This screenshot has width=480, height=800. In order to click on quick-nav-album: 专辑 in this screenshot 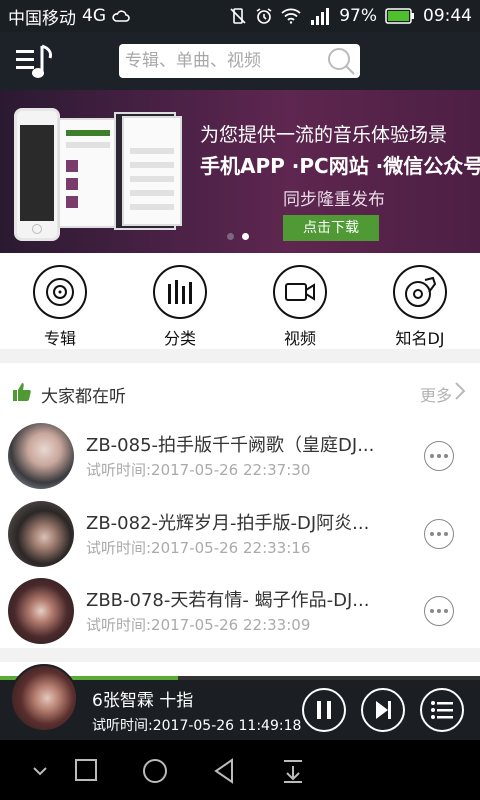, I will do `click(60, 307)`.